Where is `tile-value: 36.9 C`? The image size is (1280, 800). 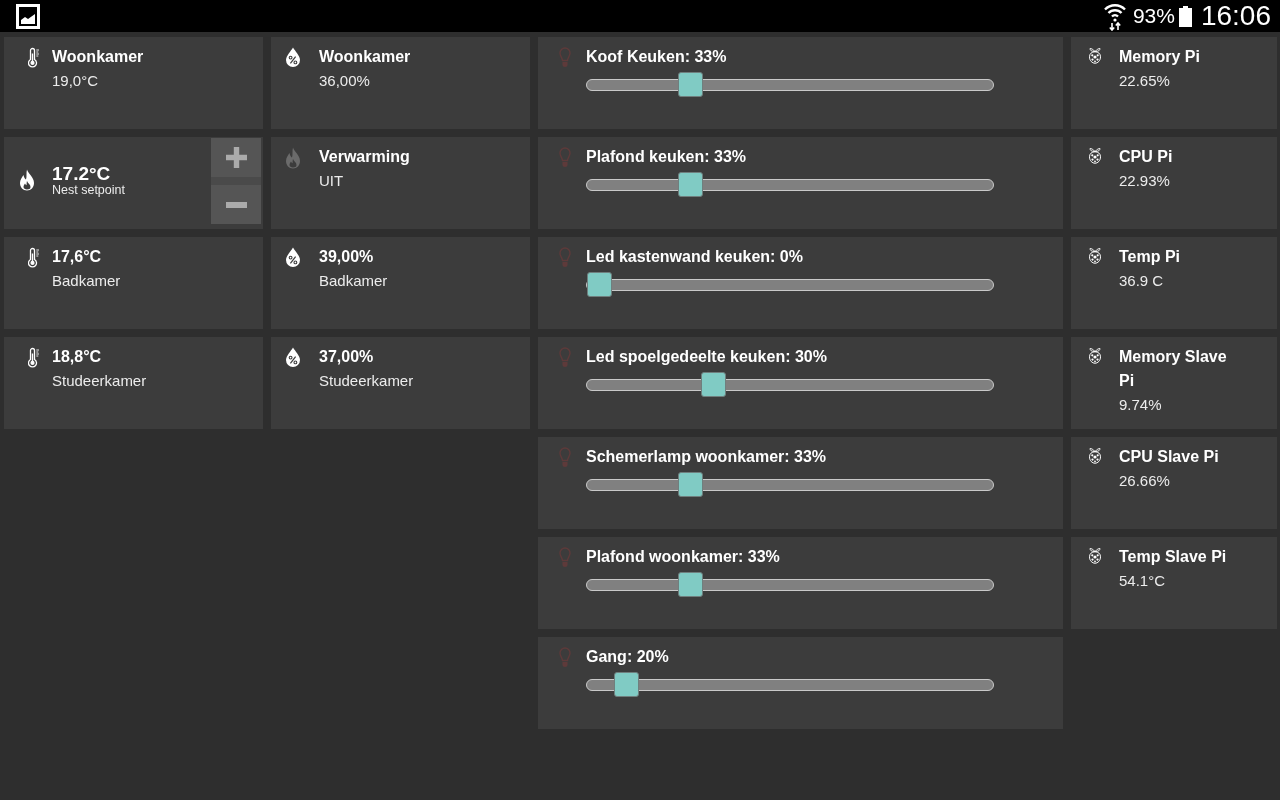 tile-value: 36.9 C is located at coordinates (1141, 281).